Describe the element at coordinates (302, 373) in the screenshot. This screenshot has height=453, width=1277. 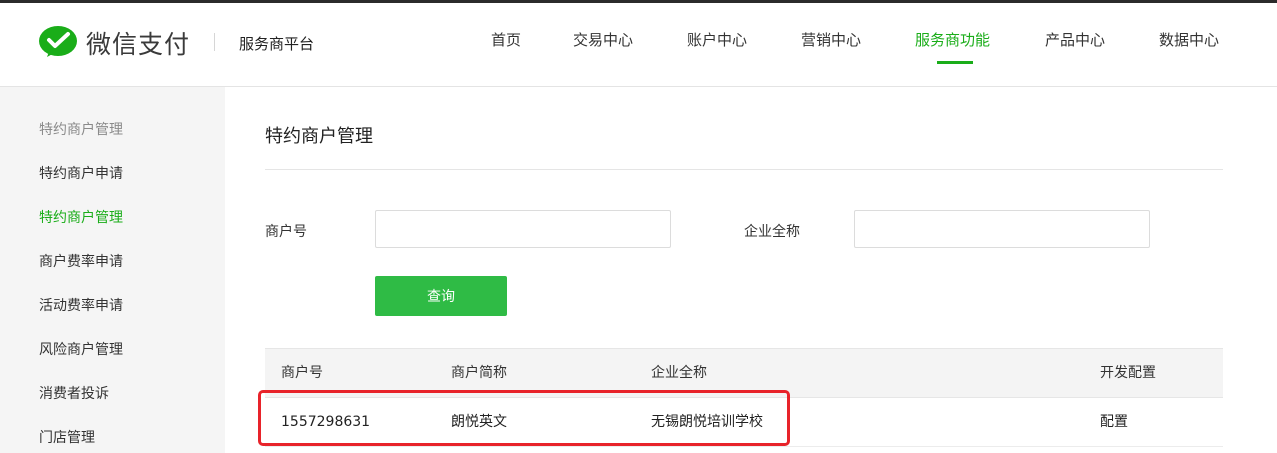
I see `col-merchant-id: 商户号` at that location.